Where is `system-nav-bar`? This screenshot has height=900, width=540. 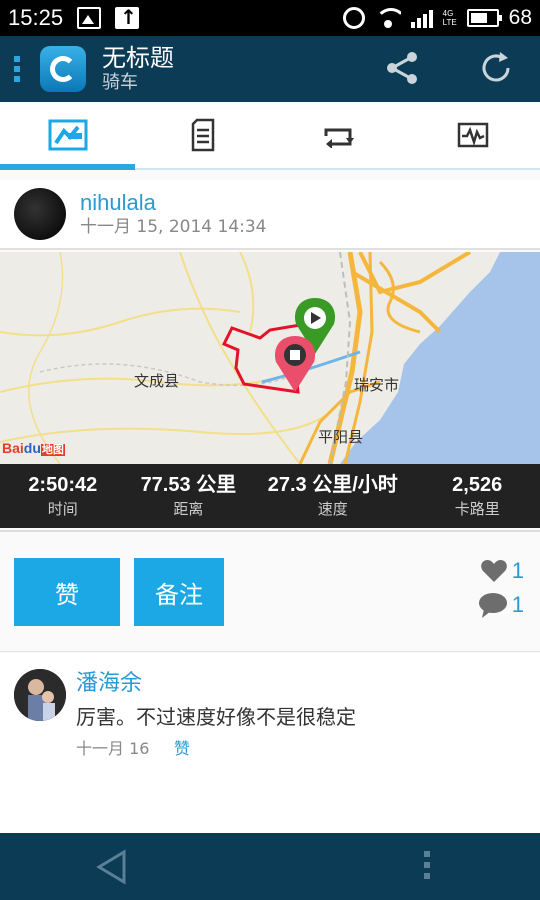
system-nav-bar is located at coordinates (270, 866).